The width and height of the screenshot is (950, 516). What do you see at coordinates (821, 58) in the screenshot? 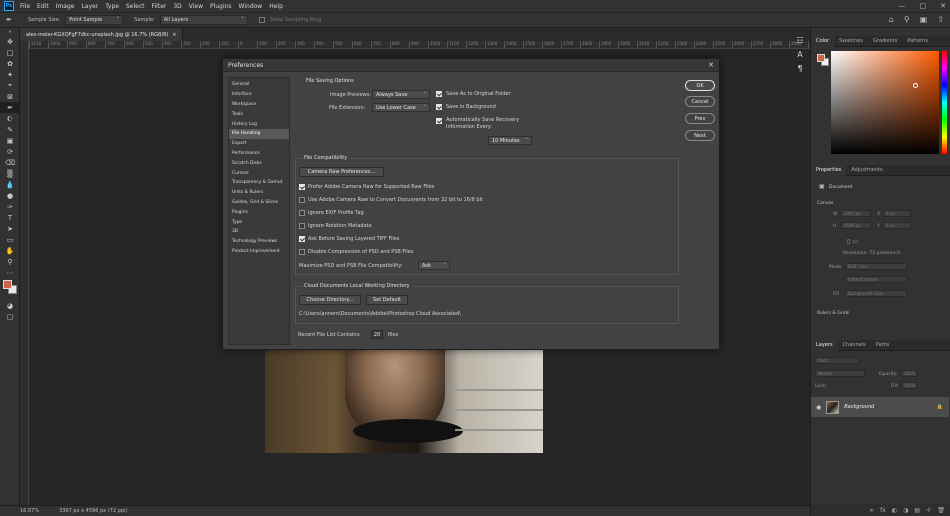
I see `foreground-color-chip` at bounding box center [821, 58].